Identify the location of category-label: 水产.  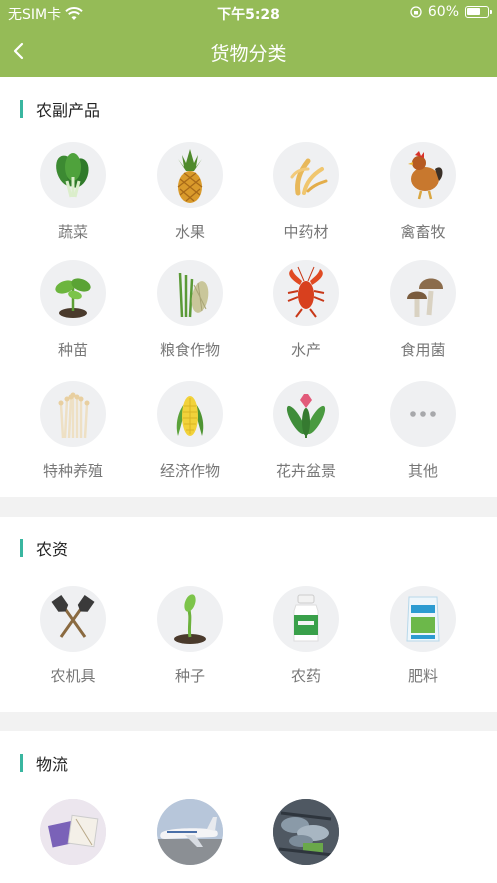
(305, 350).